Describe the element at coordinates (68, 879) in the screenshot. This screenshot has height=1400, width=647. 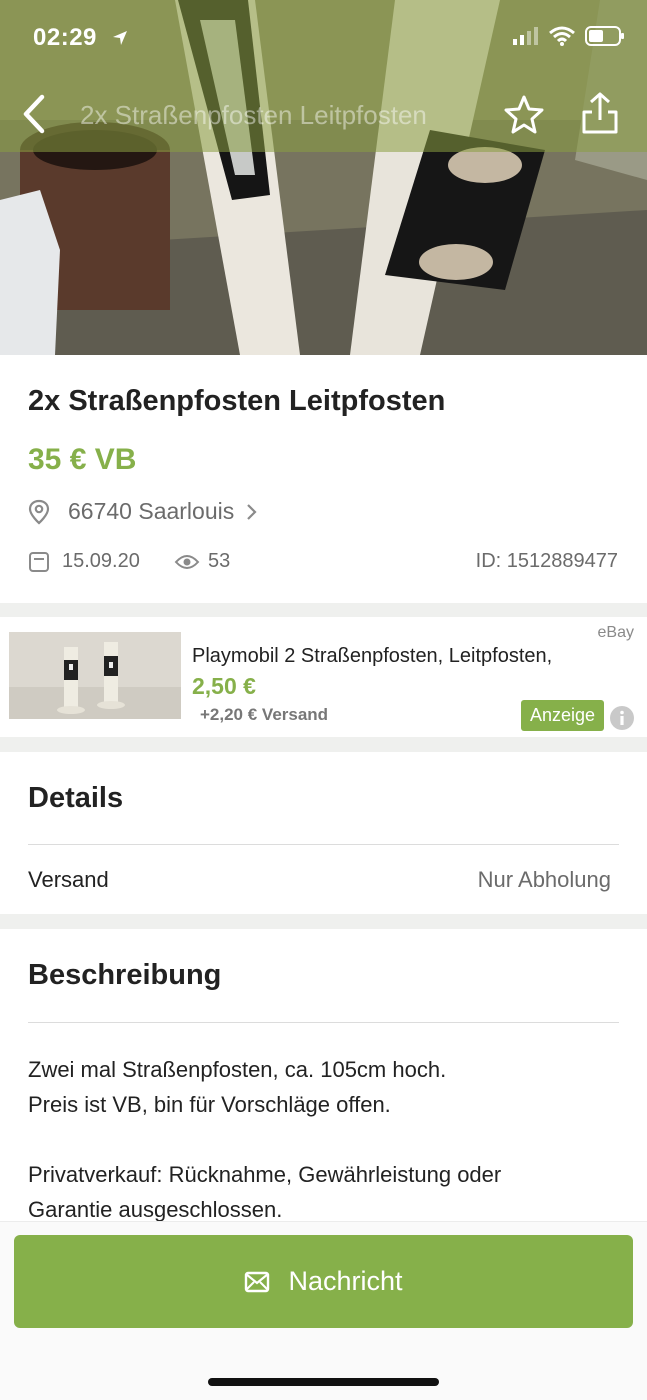
I see `shipping-label: Versand` at that location.